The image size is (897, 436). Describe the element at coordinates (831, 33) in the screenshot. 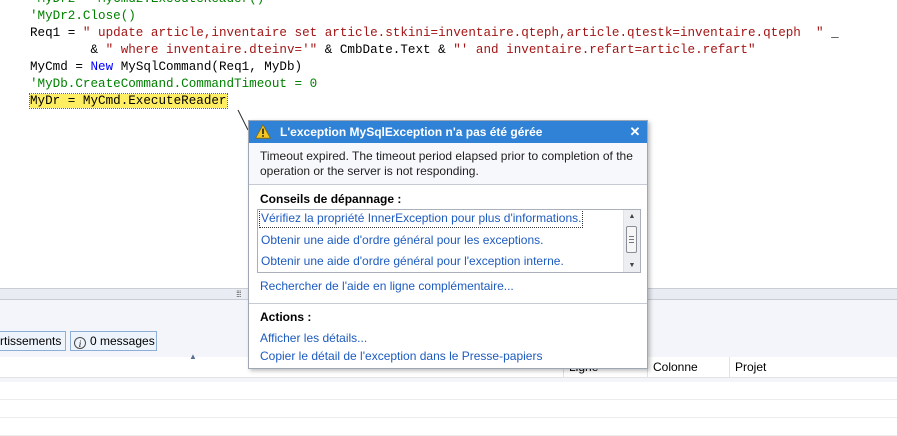

I see `code-token: _` at that location.